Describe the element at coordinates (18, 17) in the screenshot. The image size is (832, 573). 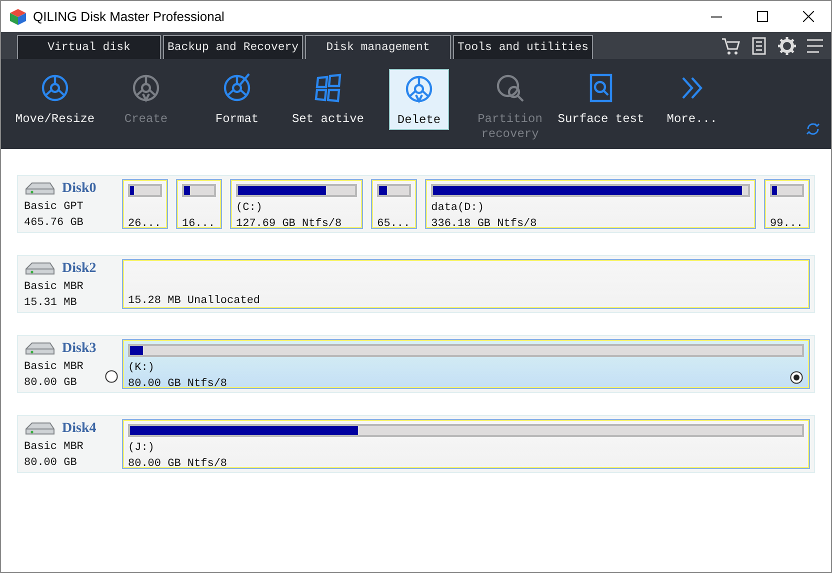
I see `cube-icon` at that location.